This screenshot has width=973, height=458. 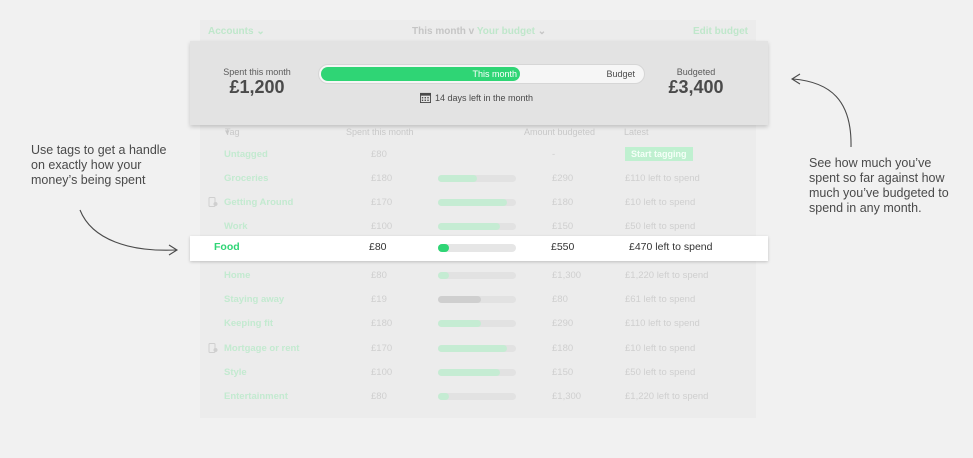 I want to click on budget-progress-bar: This month Budget, so click(x=481, y=74).